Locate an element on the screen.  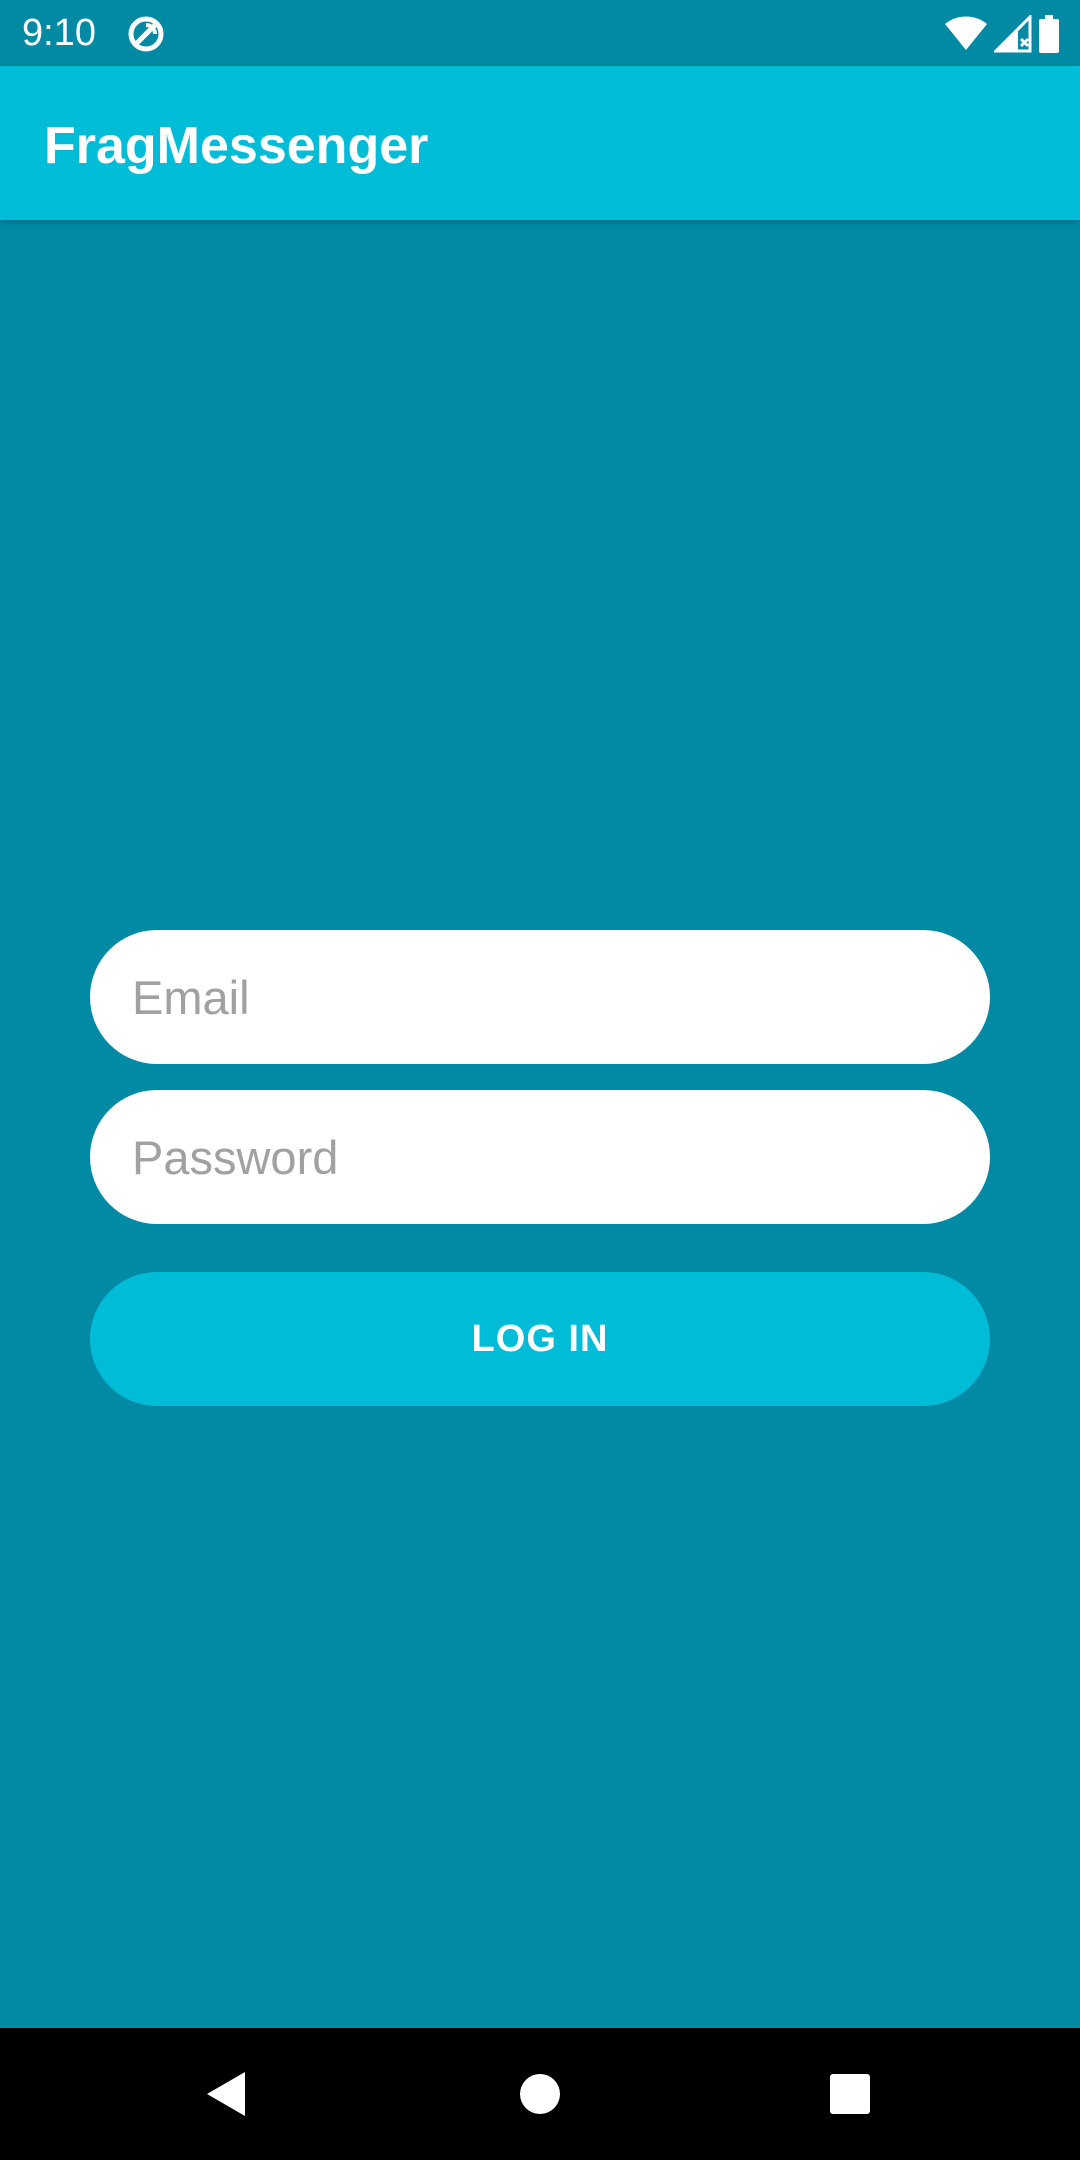
password-input is located at coordinates (542, 1157).